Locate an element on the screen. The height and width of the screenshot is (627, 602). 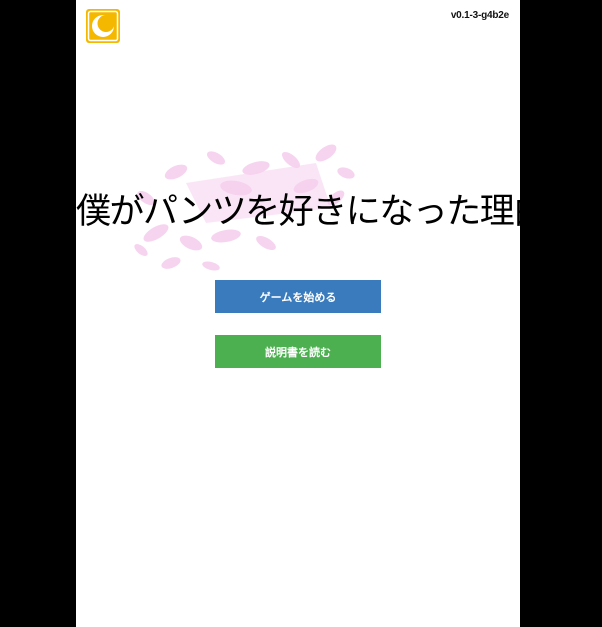
game-title: 僕がパンツを好きになった理由 is located at coordinates (298, 212).